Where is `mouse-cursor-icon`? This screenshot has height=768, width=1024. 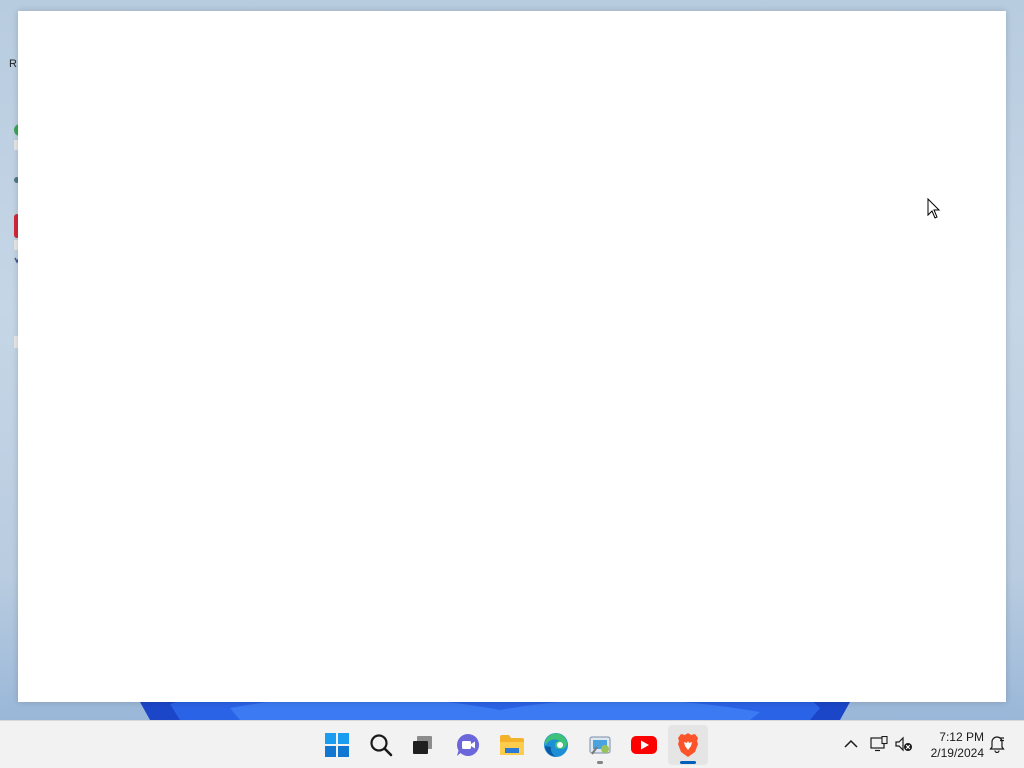 mouse-cursor-icon is located at coordinates (934, 208).